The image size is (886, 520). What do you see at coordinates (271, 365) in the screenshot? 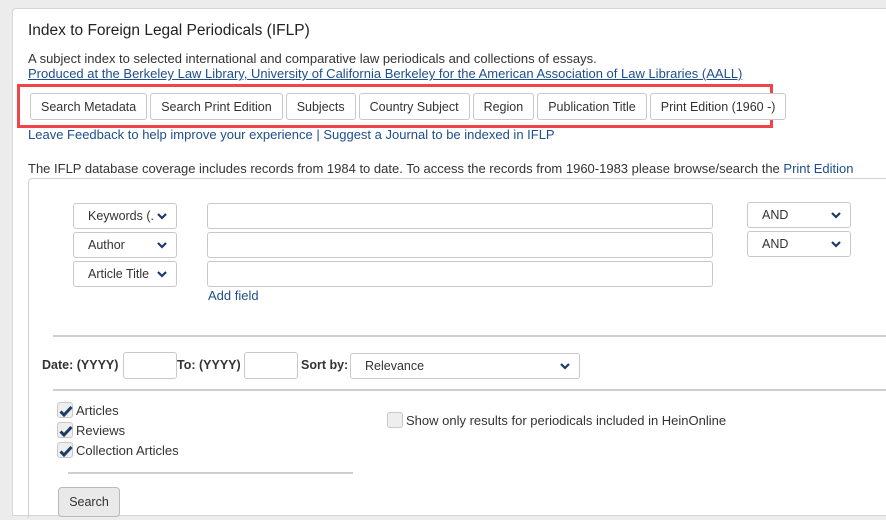
I see `date-to-input` at bounding box center [271, 365].